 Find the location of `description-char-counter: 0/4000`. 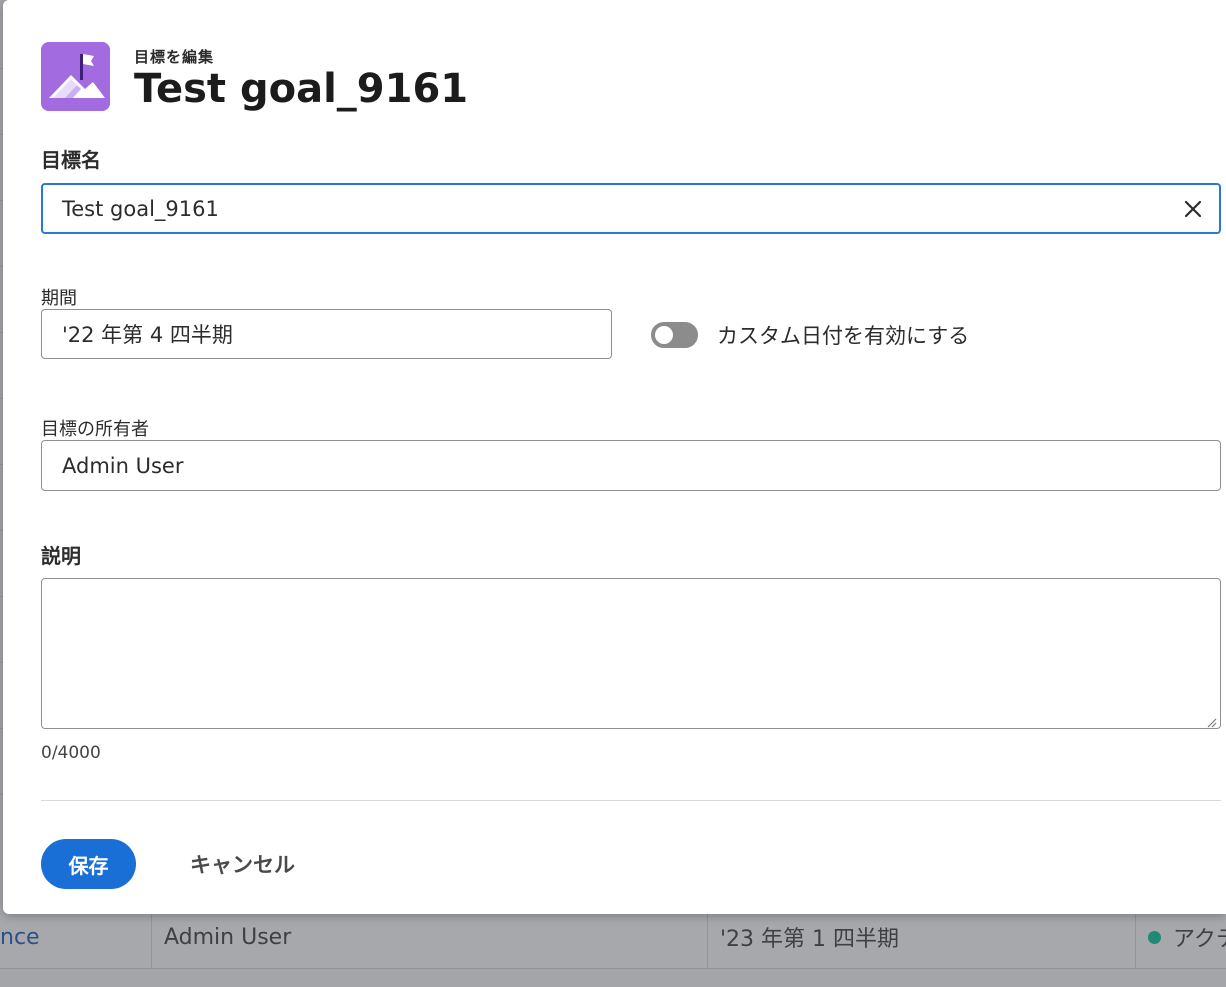

description-char-counter: 0/4000 is located at coordinates (71, 753).